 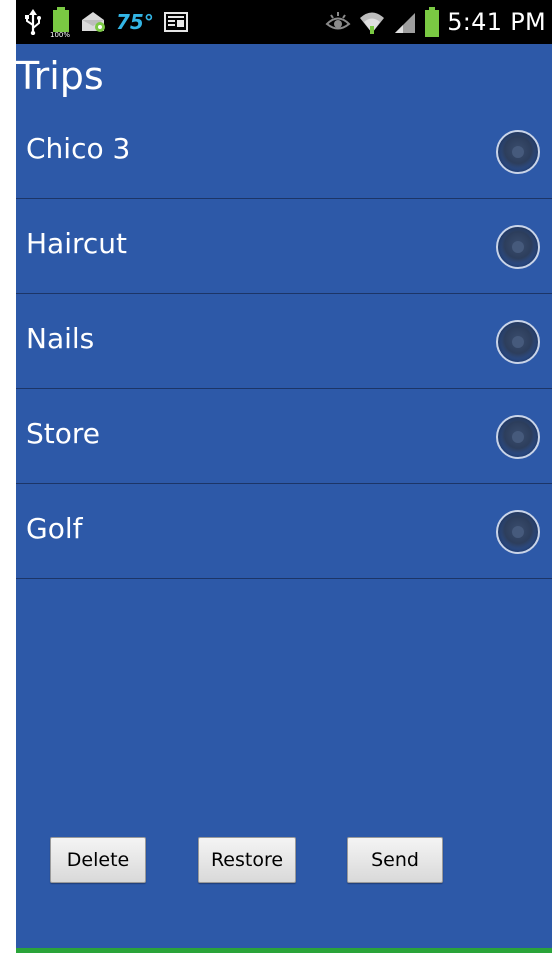 What do you see at coordinates (395, 860) in the screenshot?
I see `send-button: Send` at bounding box center [395, 860].